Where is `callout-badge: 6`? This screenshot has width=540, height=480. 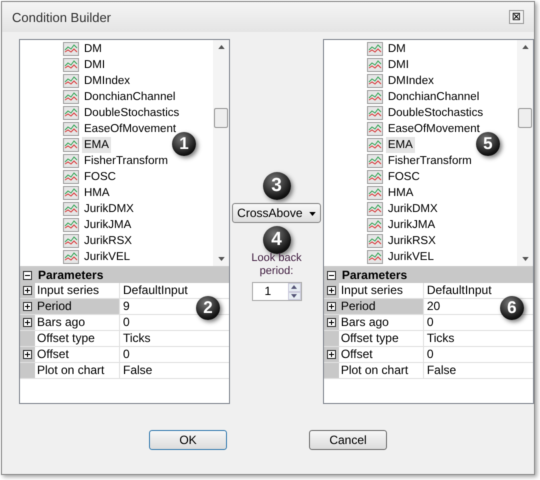
callout-badge: 6 is located at coordinates (512, 308).